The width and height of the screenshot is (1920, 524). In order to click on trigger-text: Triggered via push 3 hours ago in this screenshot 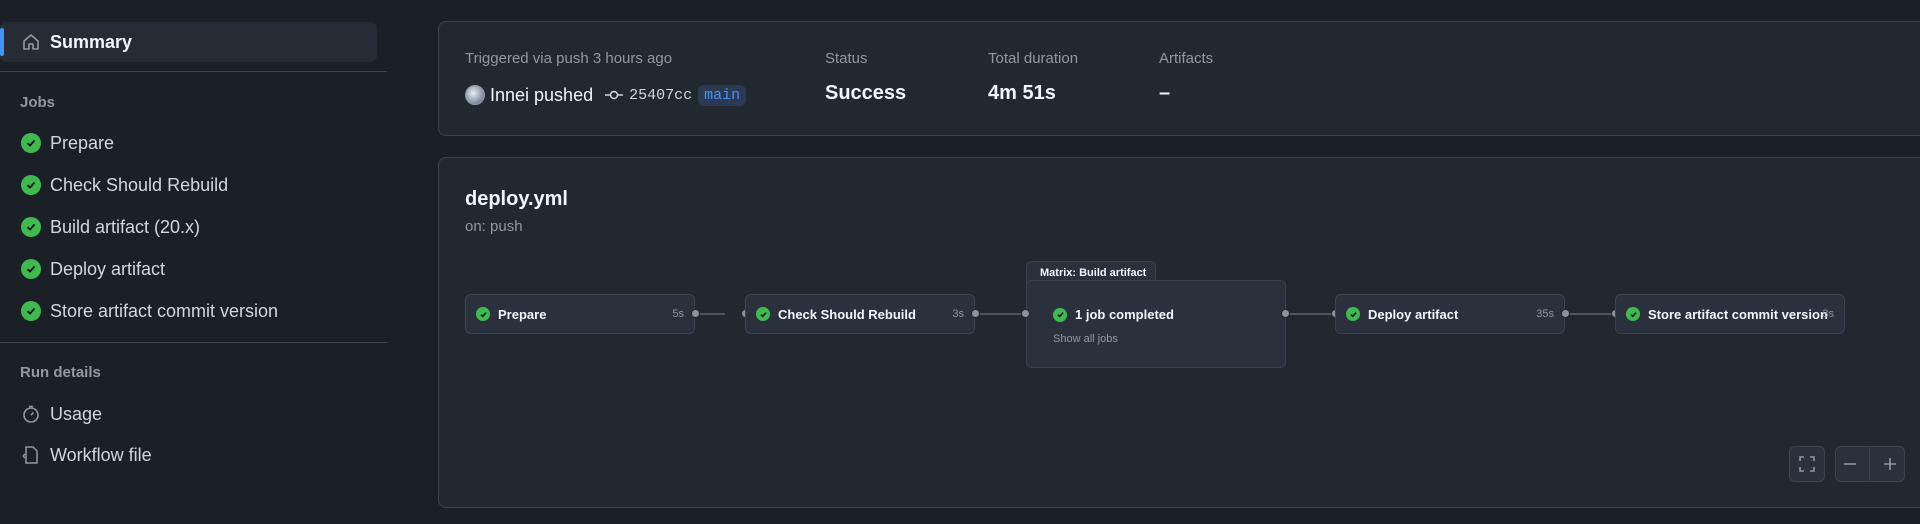, I will do `click(569, 58)`.